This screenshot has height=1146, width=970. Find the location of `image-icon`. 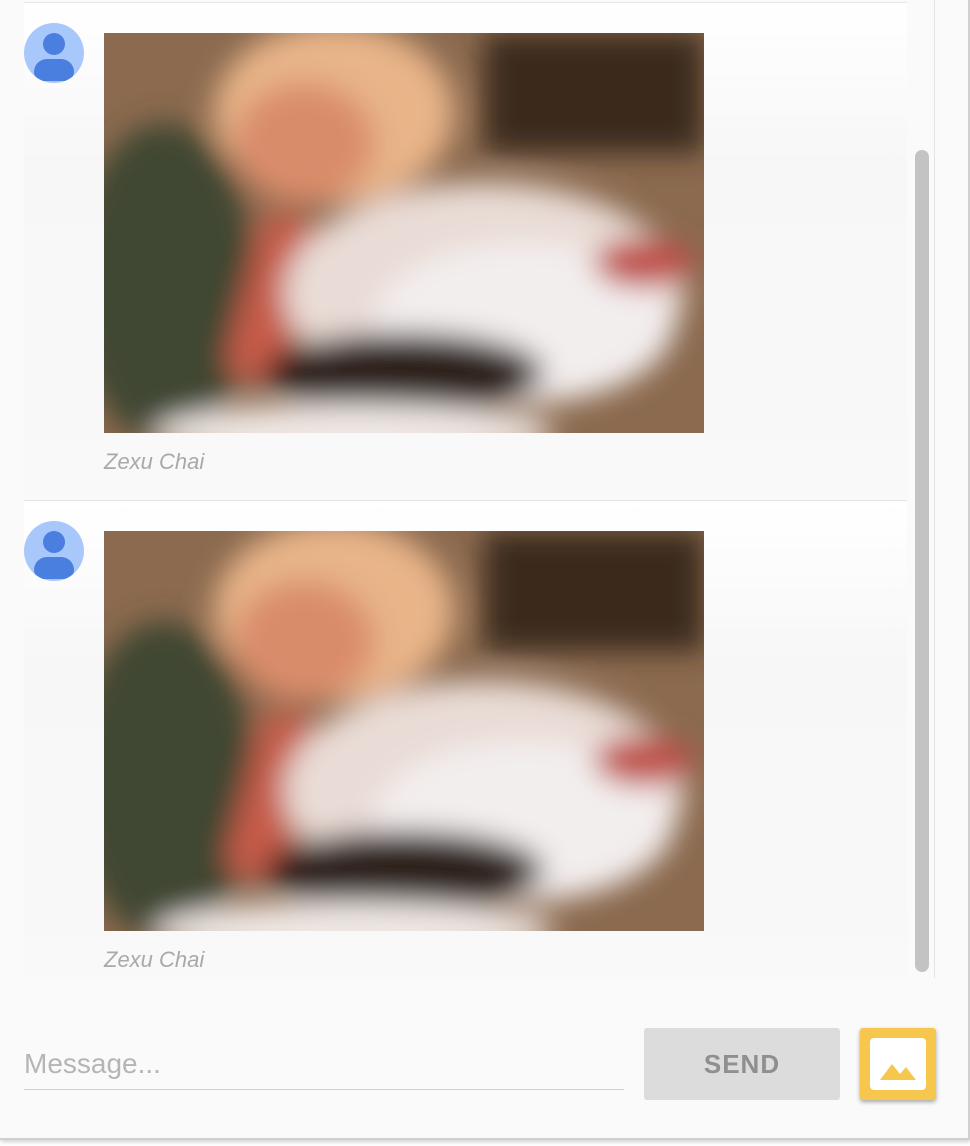

image-icon is located at coordinates (898, 1064).